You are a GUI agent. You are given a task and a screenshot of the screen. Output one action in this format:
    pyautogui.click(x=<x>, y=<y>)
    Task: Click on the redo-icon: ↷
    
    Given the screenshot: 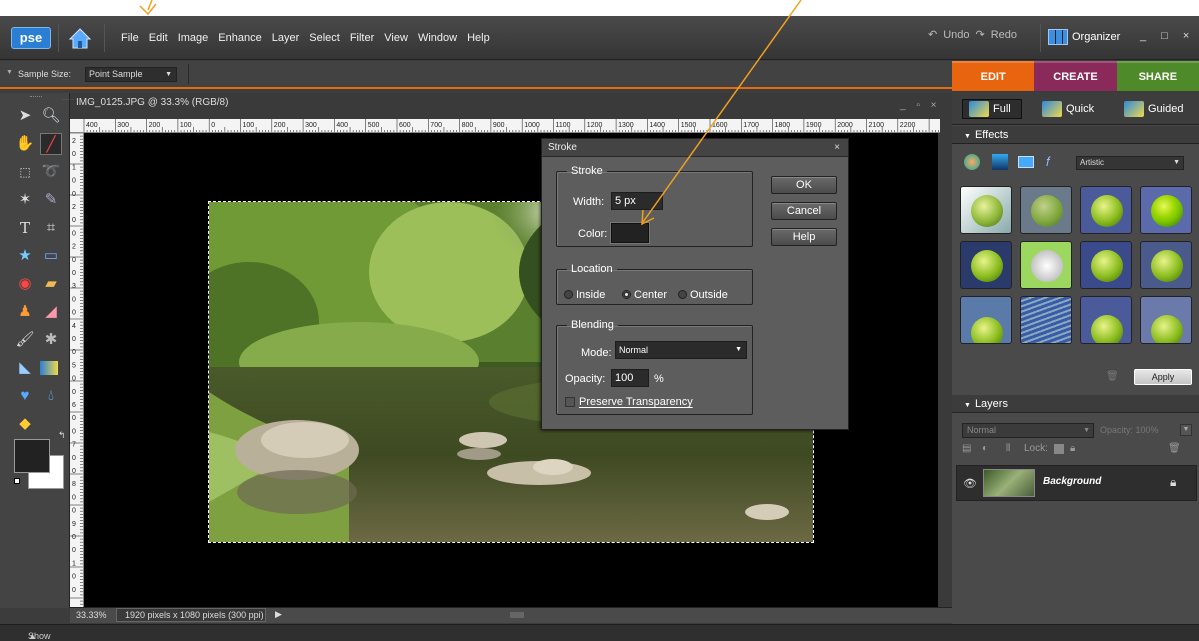 What is the action you would take?
    pyautogui.click(x=980, y=34)
    